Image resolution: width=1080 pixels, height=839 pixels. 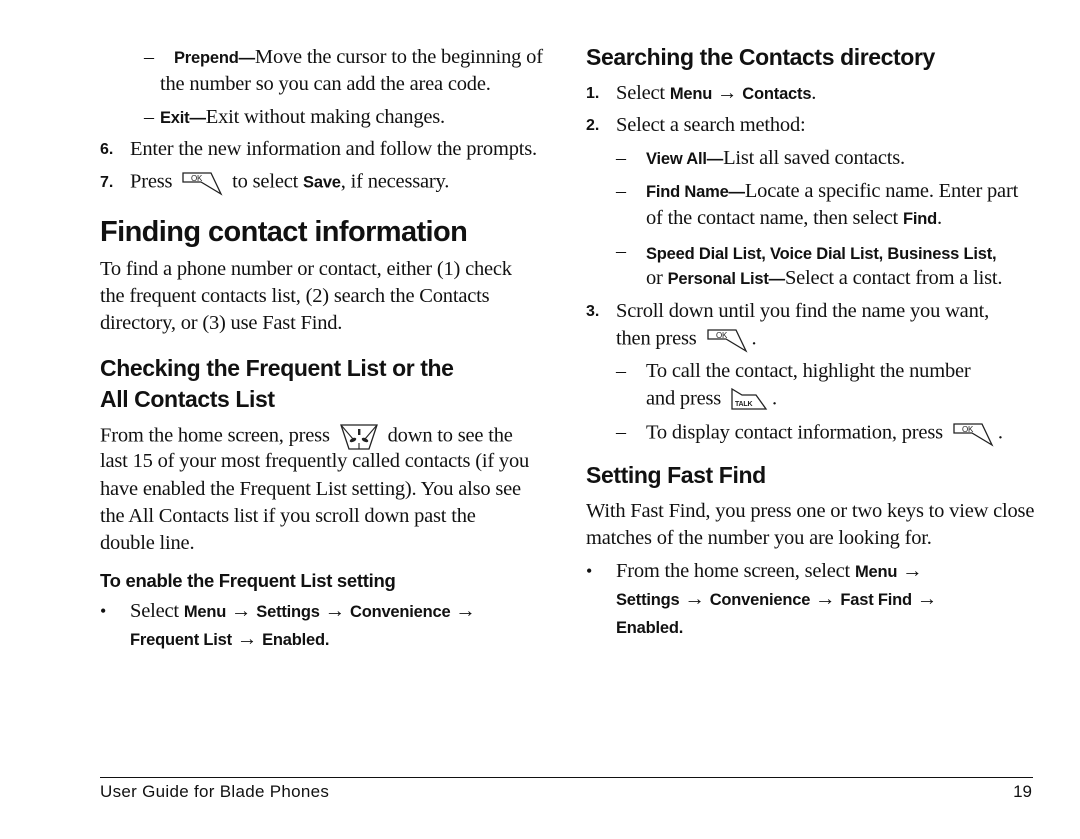 What do you see at coordinates (151, 181) in the screenshot?
I see `step7-before: Press` at bounding box center [151, 181].